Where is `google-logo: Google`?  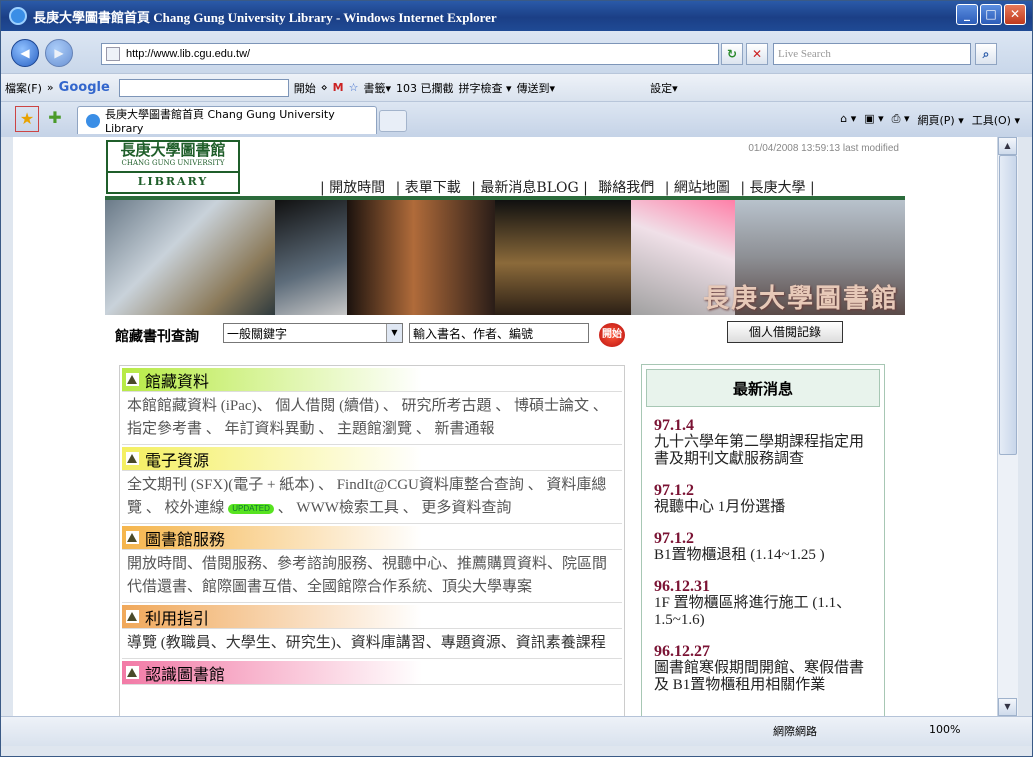
google-logo: Google is located at coordinates (84, 87).